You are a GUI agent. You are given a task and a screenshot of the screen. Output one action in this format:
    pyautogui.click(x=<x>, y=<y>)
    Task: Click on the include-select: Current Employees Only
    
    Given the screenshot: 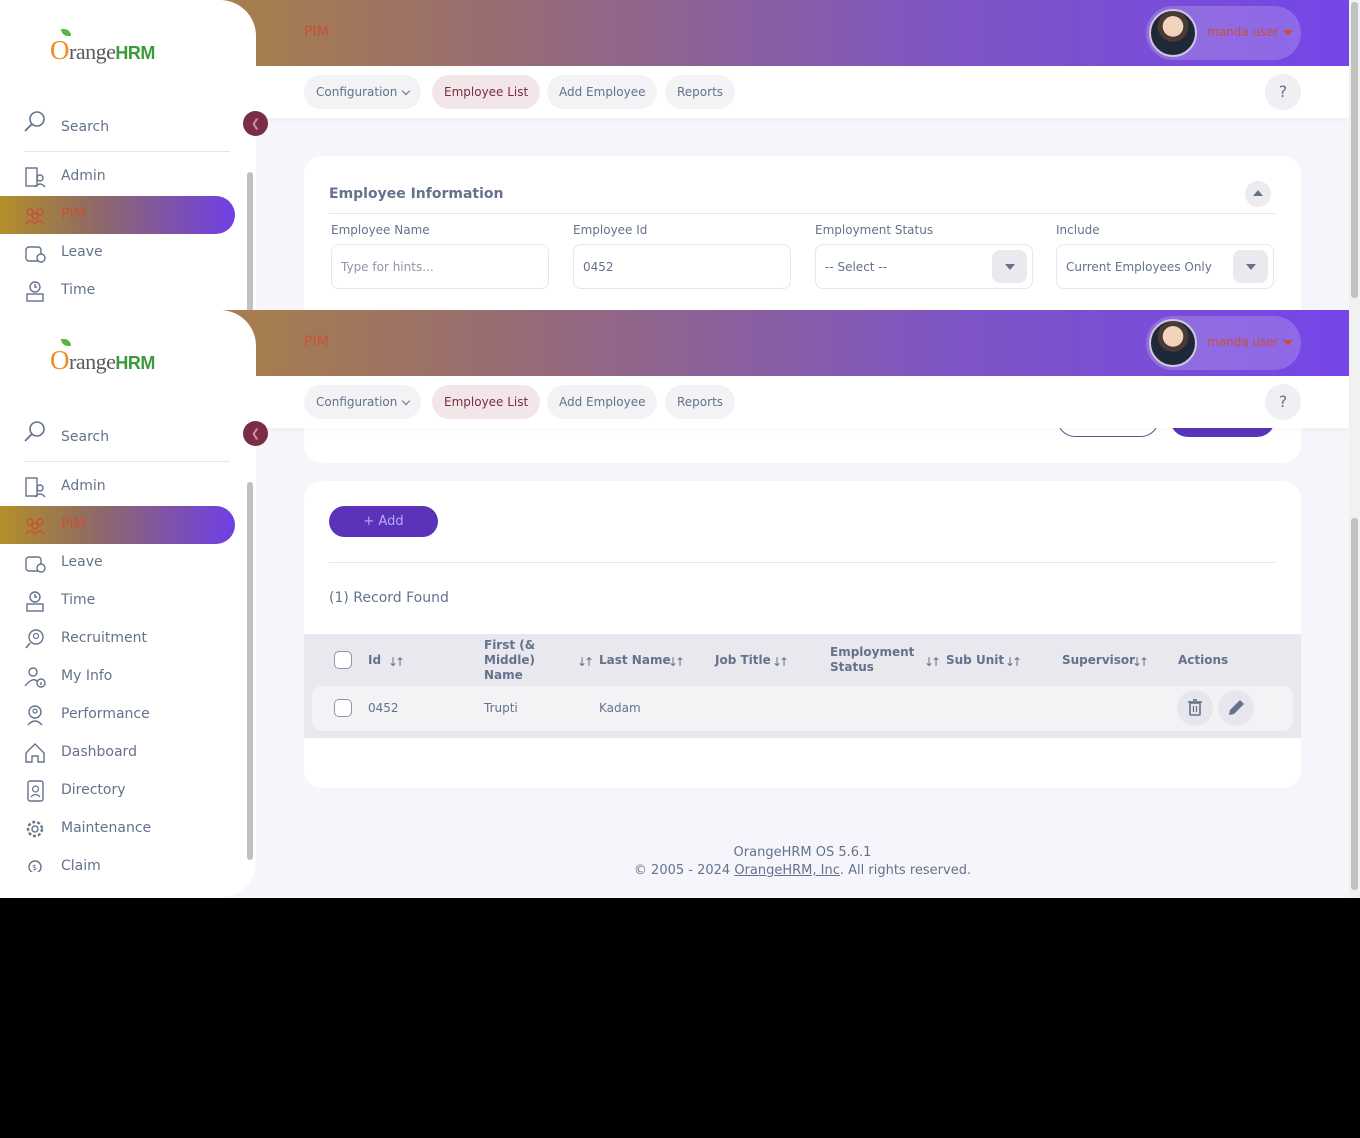 What is the action you would take?
    pyautogui.click(x=1165, y=266)
    